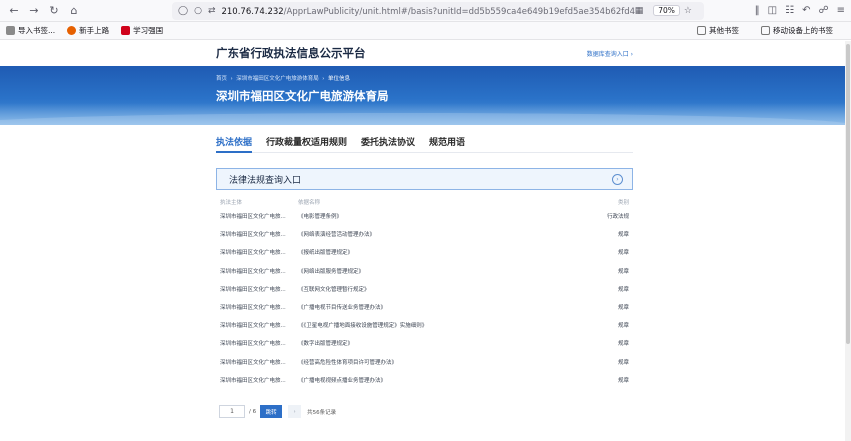 The image size is (851, 441). I want to click on table-row: 深圳市福田区文化广电旅... 《广播电视视频点播业务管理办法》 规章, so click(424, 380).